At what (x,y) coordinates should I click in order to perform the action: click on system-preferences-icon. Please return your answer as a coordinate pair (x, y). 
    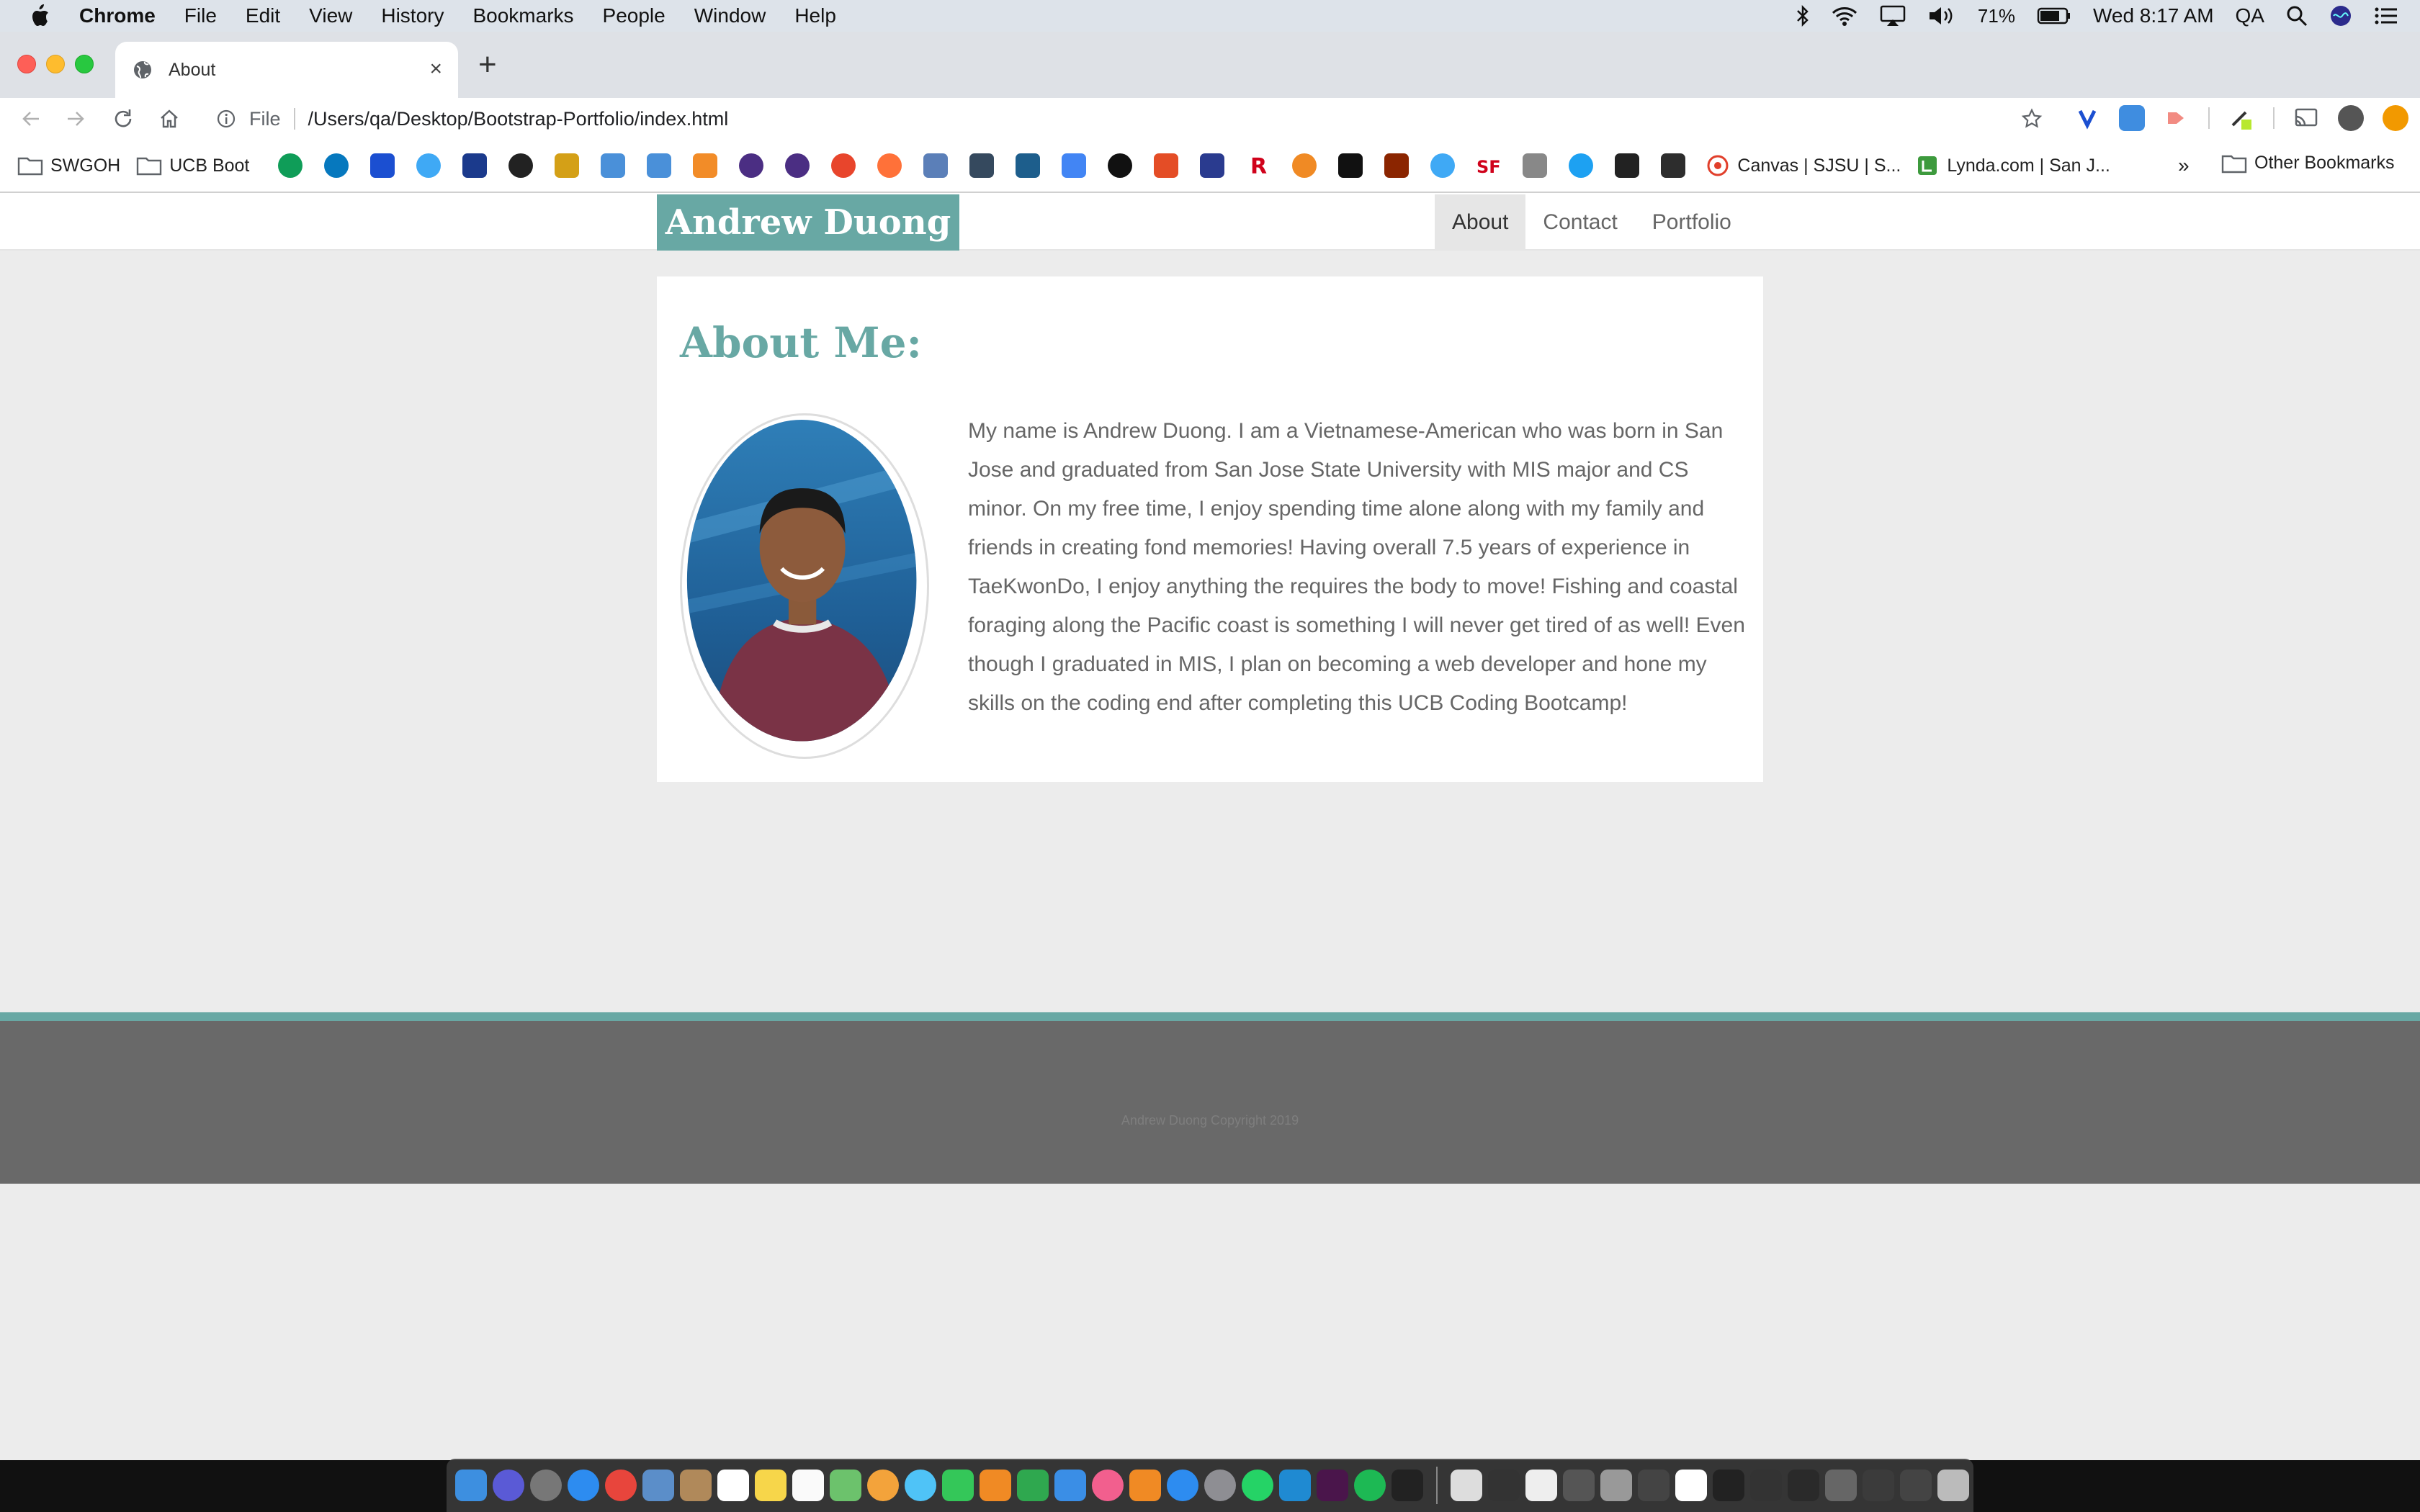
    Looking at the image, I should click on (1220, 1485).